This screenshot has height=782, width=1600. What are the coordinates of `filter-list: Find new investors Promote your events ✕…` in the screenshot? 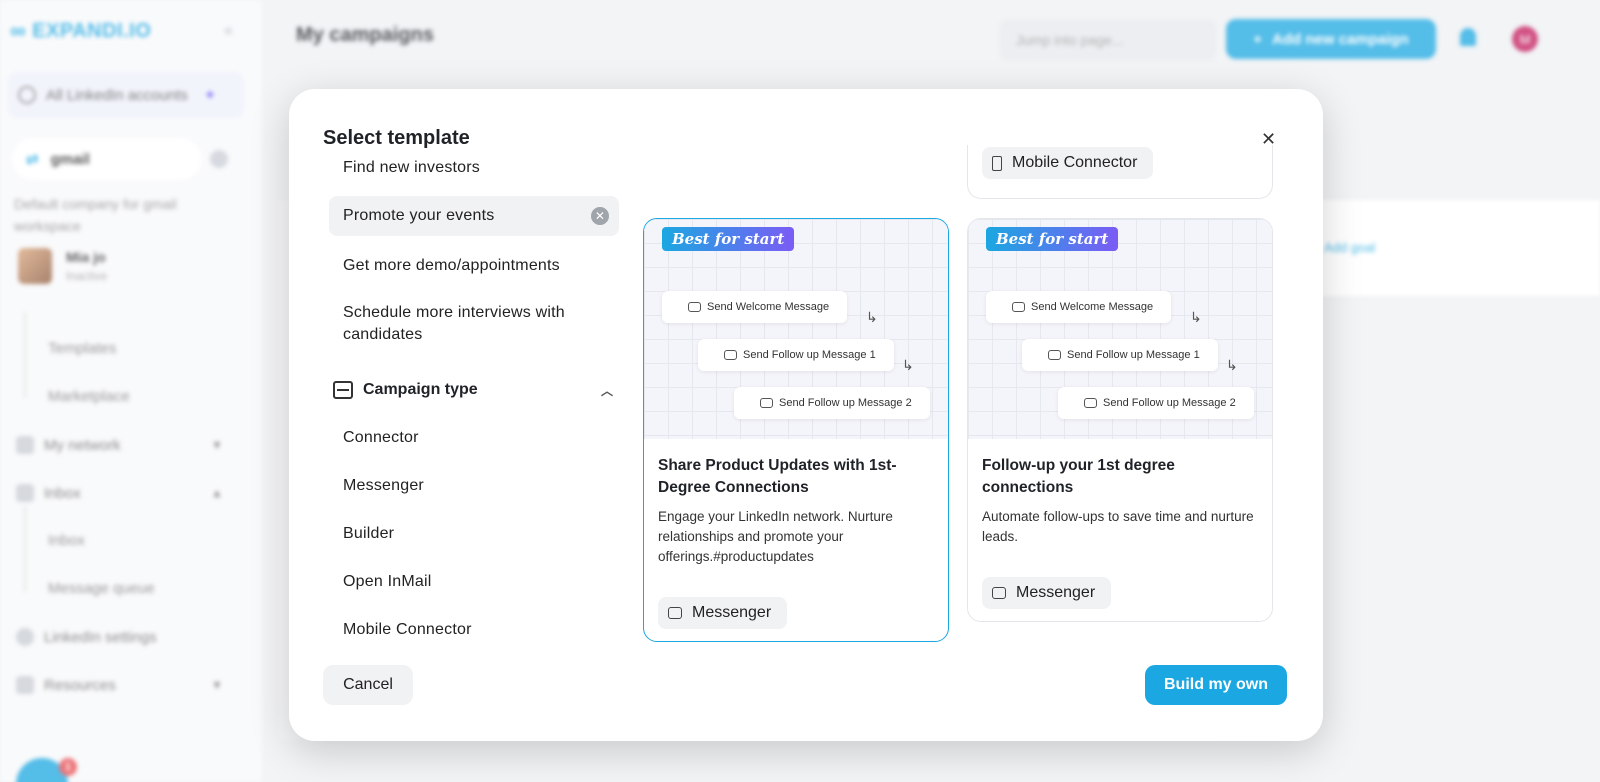 It's located at (474, 406).